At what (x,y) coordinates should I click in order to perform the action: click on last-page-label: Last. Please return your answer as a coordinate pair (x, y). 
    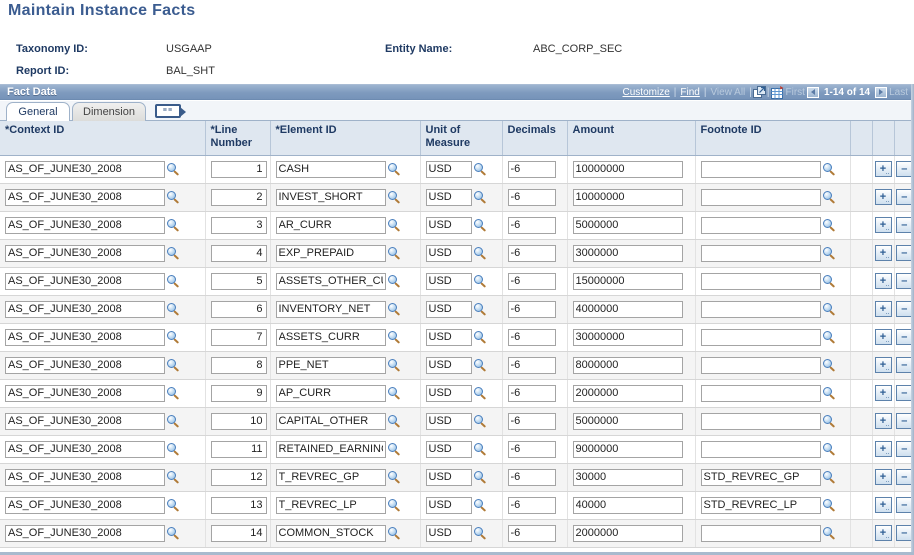
    Looking at the image, I should click on (898, 92).